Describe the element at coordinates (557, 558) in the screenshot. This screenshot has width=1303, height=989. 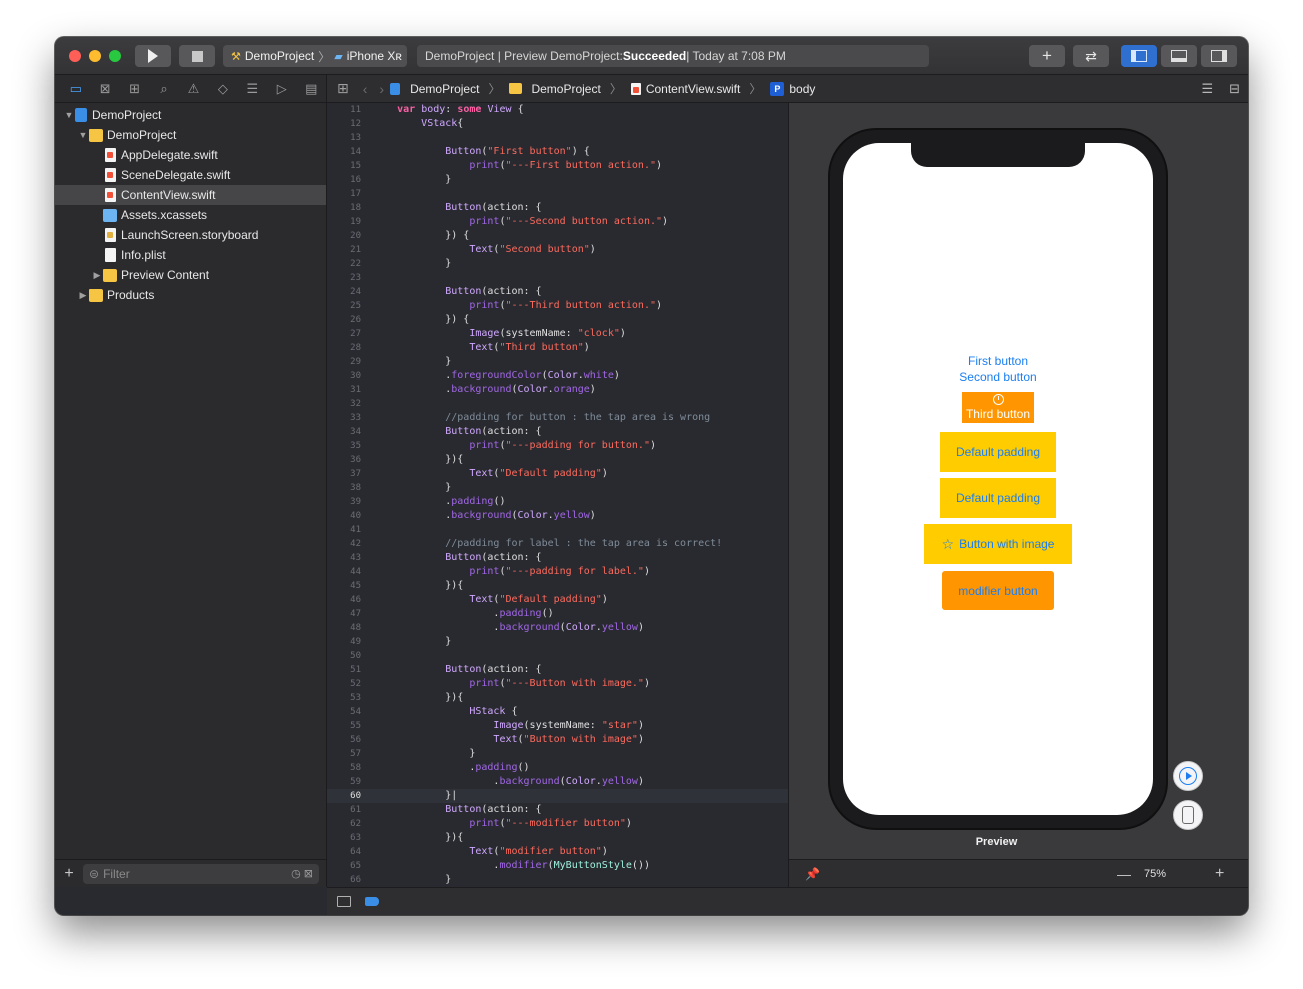
I see `code-line: 43 Button(action: {` at that location.